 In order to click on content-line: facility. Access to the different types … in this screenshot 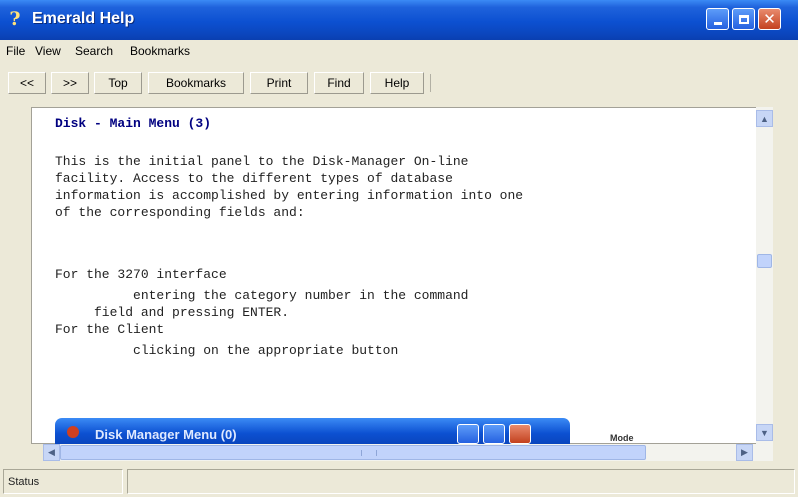, I will do `click(254, 178)`.